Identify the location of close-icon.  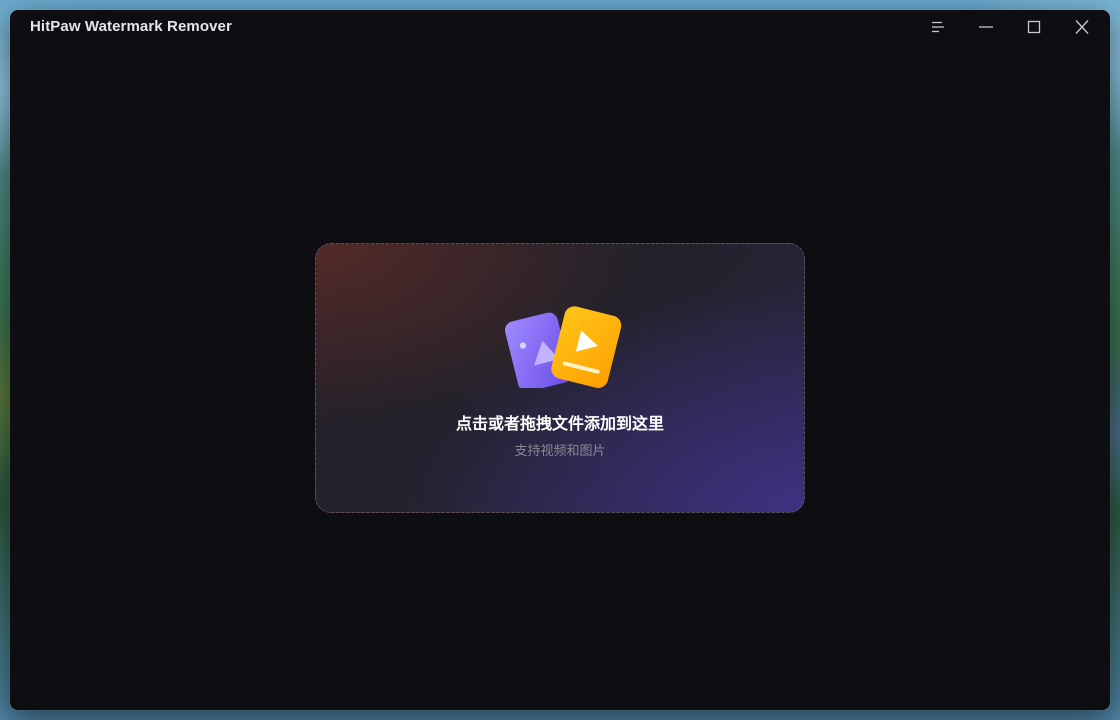
(1082, 27).